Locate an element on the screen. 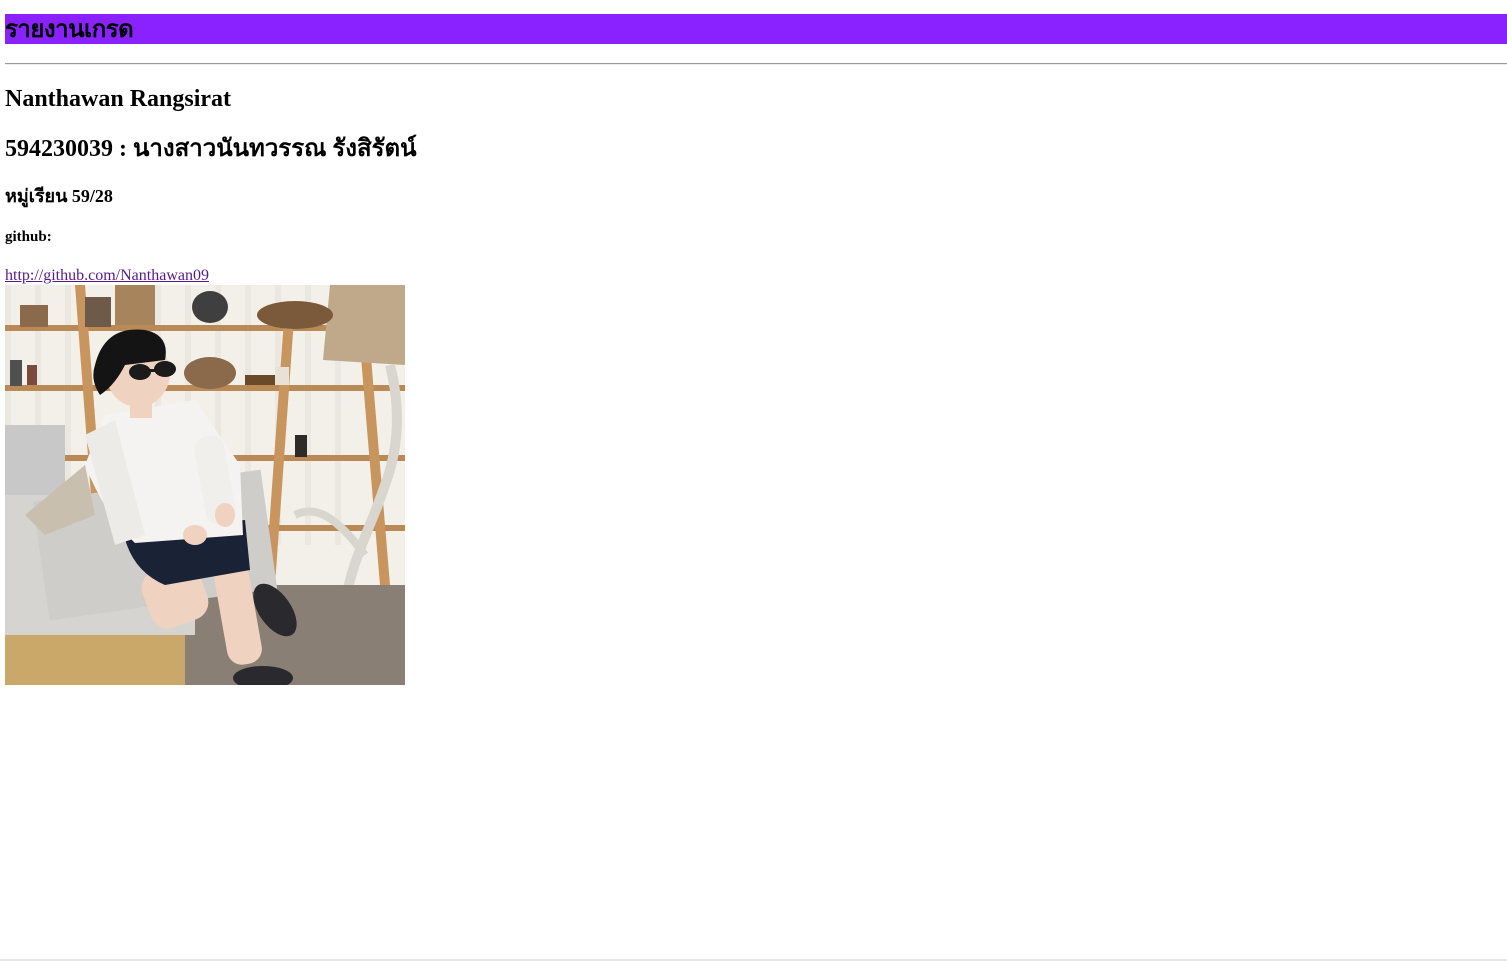 This screenshot has height=961, width=1507. student-name-english: Nanthawan Rangsirat is located at coordinates (118, 99).